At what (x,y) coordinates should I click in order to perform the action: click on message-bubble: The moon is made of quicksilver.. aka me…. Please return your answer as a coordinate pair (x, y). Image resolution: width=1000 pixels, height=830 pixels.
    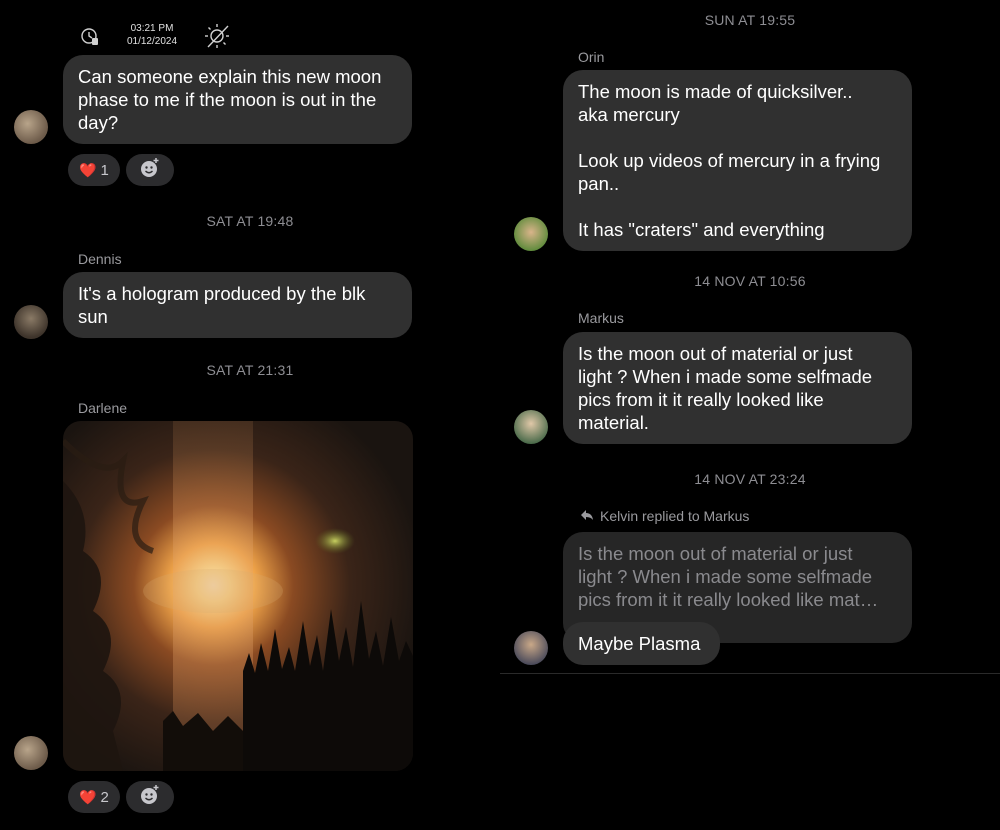
    Looking at the image, I should click on (737, 160).